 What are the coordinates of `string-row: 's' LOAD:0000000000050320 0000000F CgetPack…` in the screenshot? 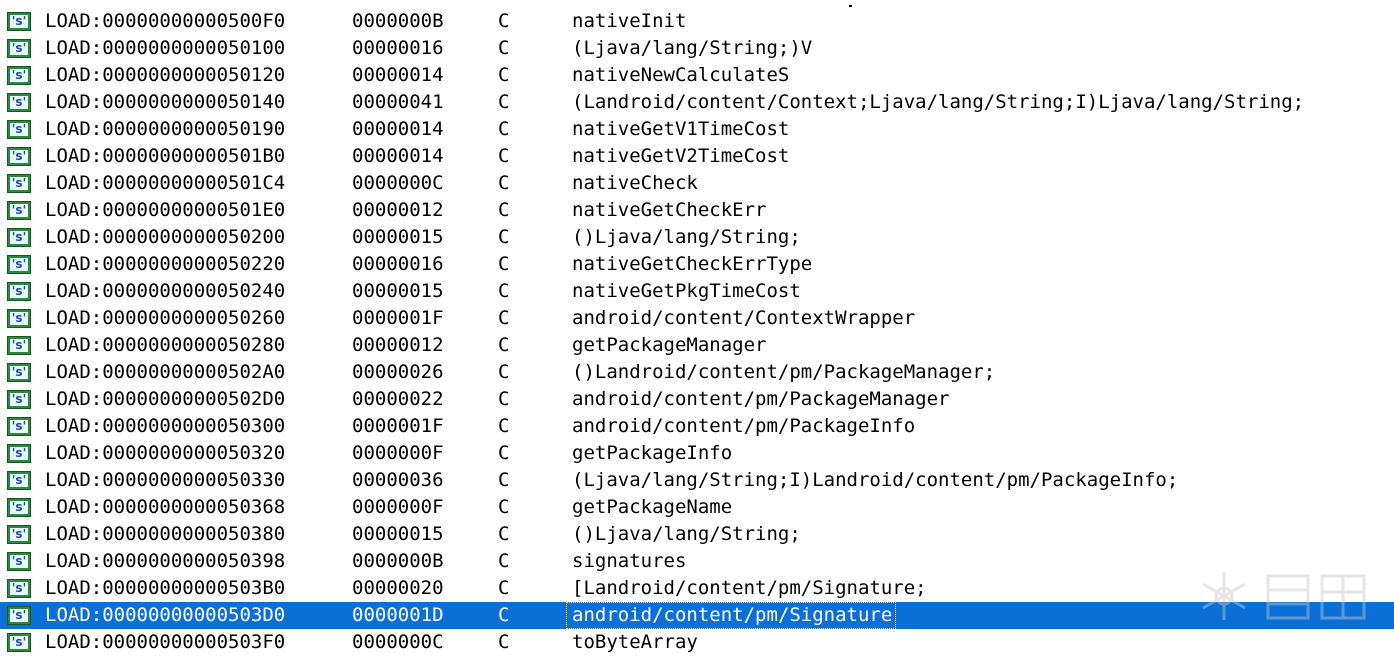 It's located at (697, 453).